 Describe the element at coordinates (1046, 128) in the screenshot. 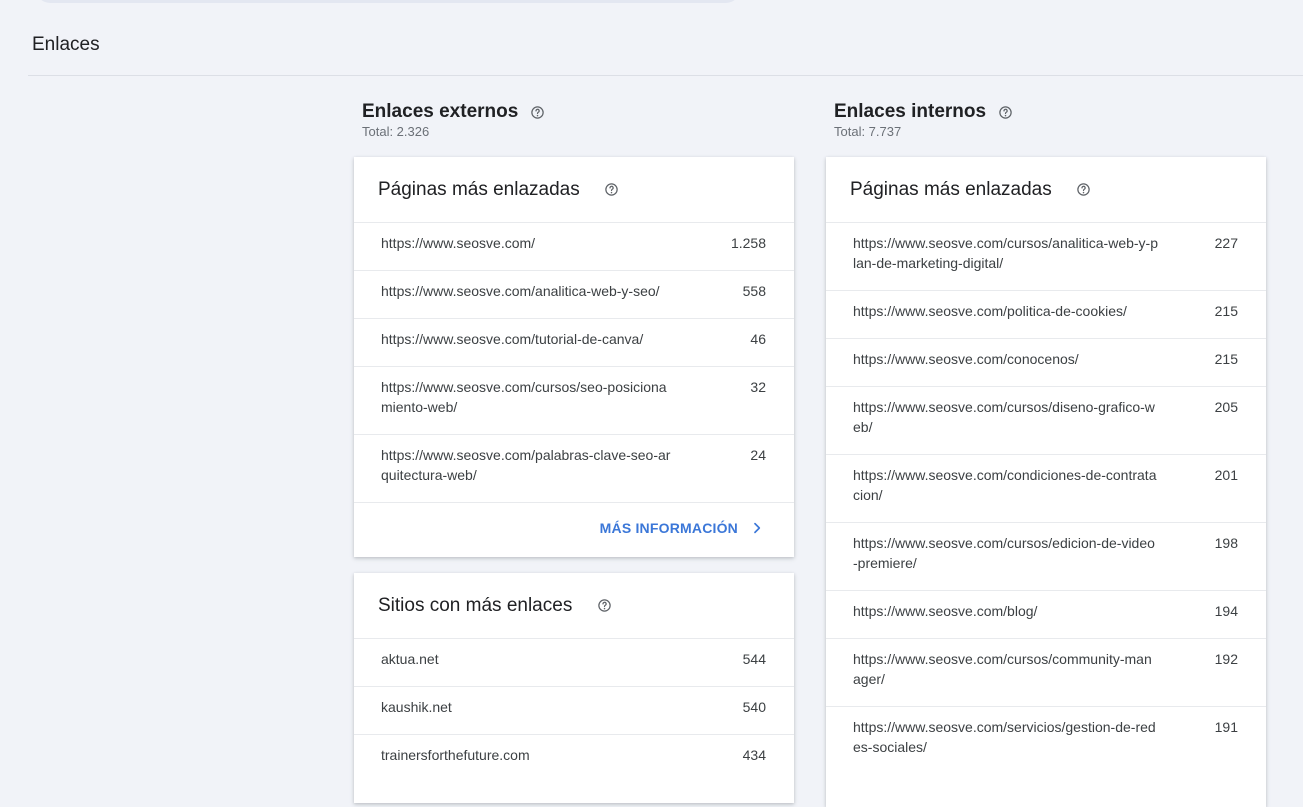

I see `internal-links-heading: Enlaces internos Total: 7.737` at that location.